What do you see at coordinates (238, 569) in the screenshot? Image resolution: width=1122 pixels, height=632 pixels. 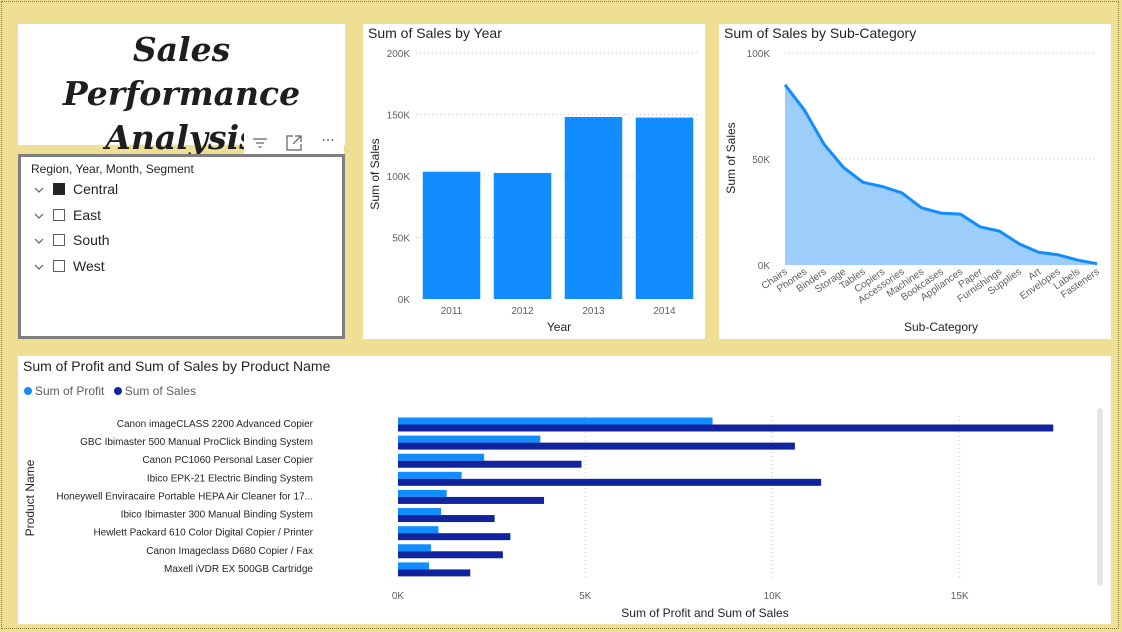 I see `y-tick-label: Maxell iVDR EX 500GB Cartridge` at bounding box center [238, 569].